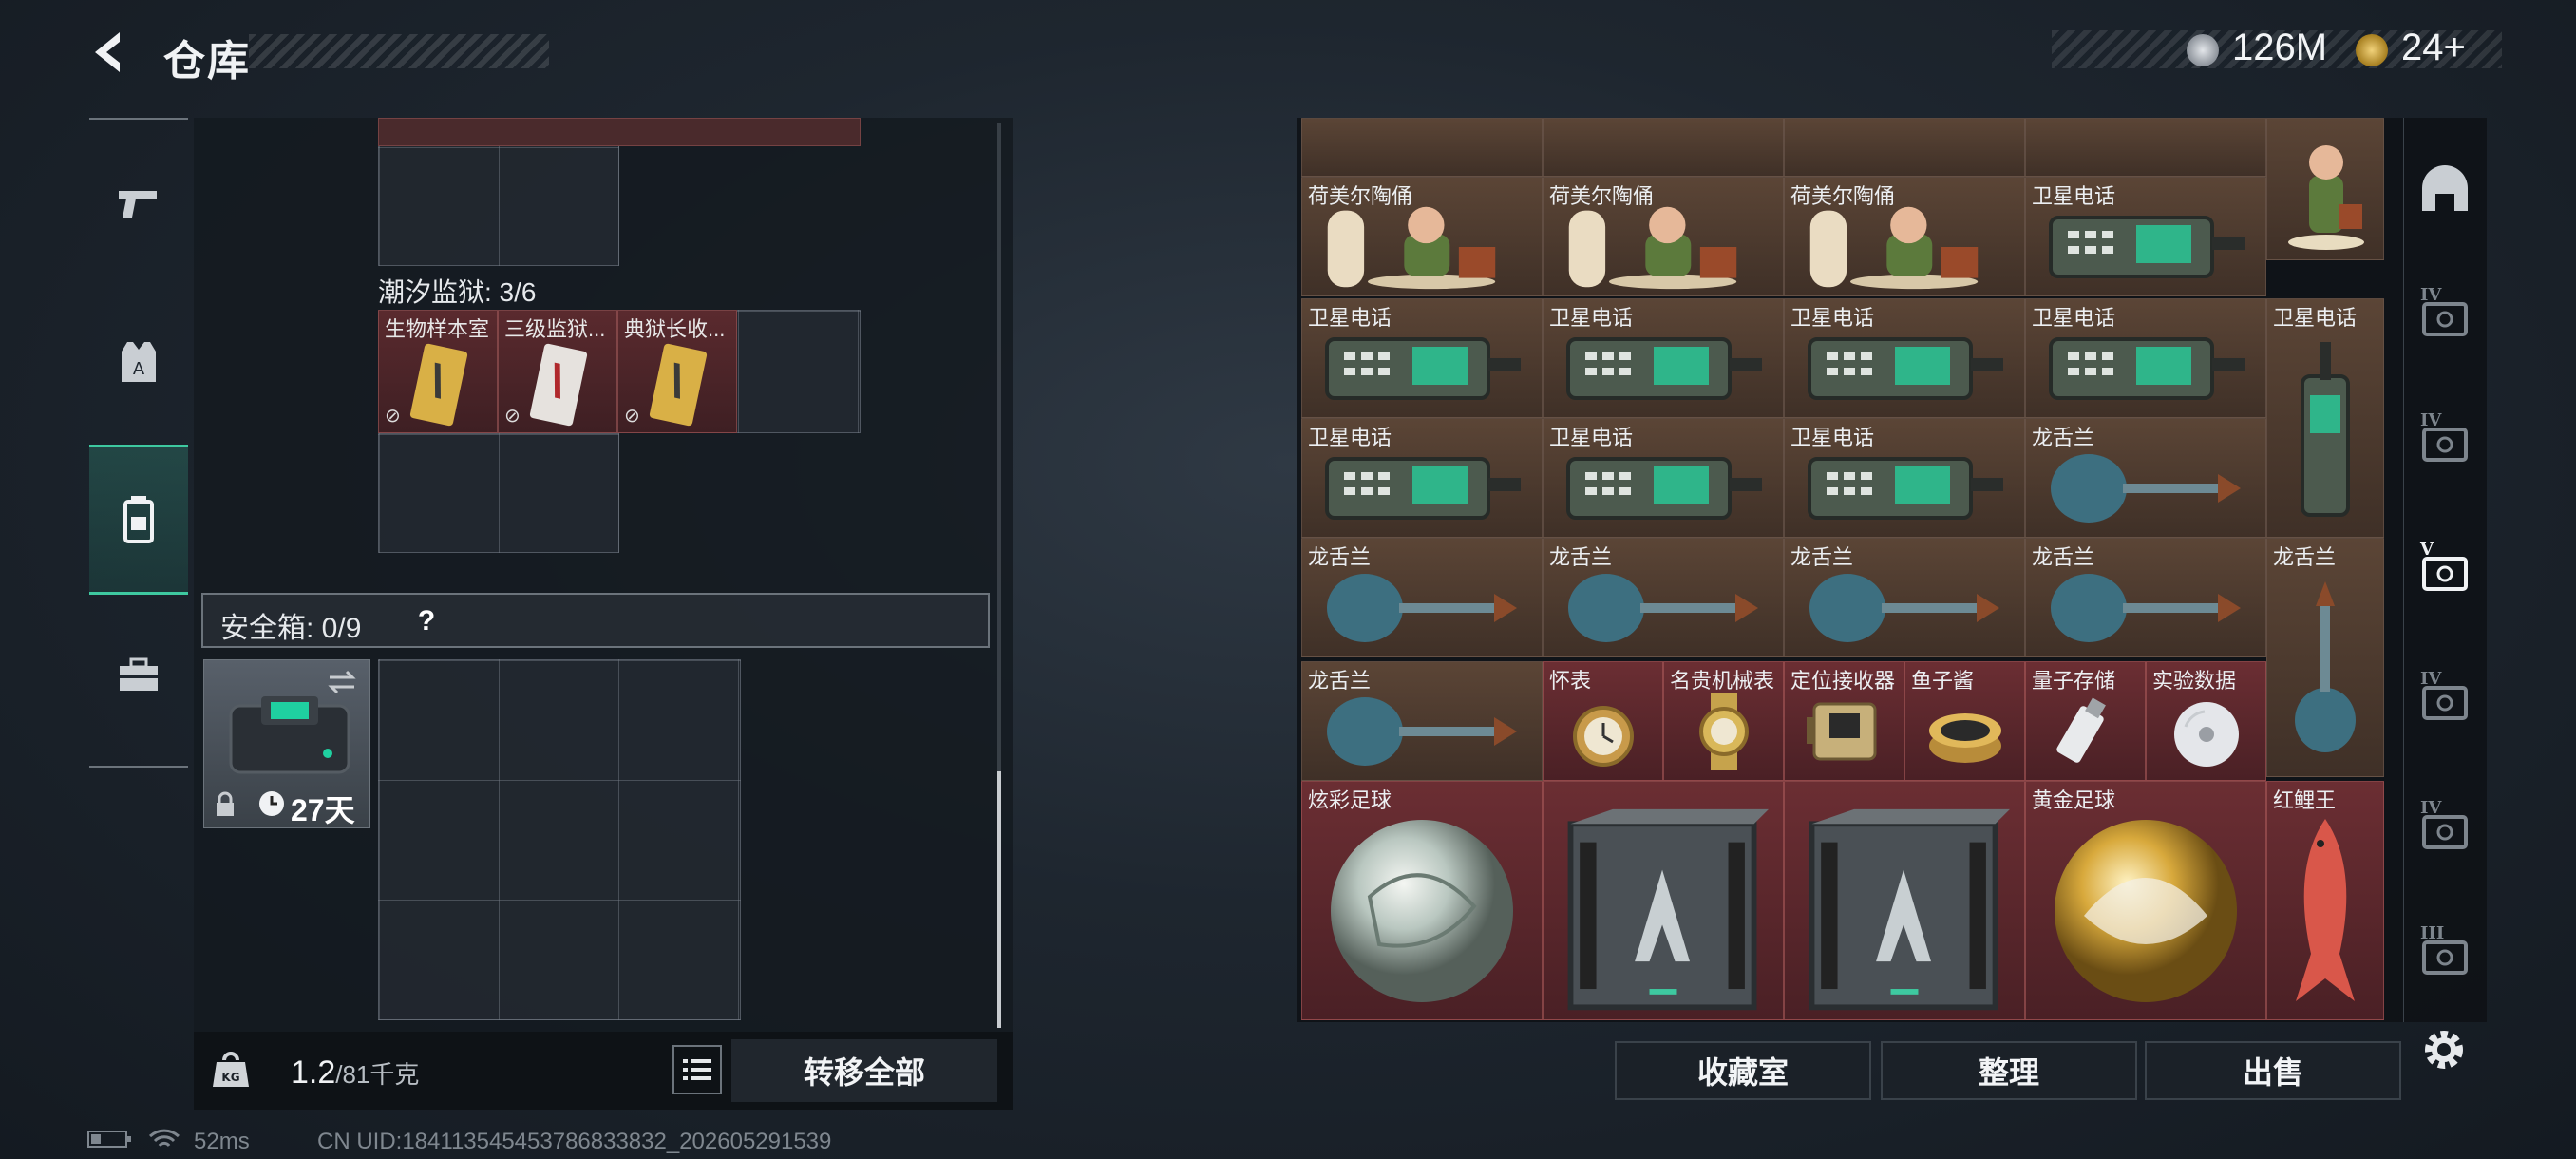 This screenshot has height=1159, width=2576. I want to click on weapon-tab, so click(138, 204).